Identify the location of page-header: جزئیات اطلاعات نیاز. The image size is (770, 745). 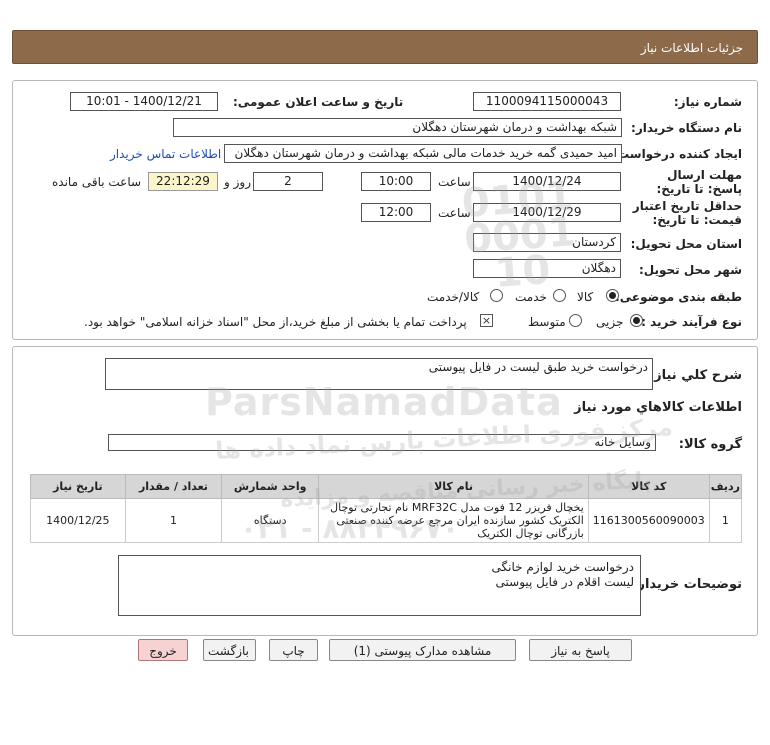
(385, 47).